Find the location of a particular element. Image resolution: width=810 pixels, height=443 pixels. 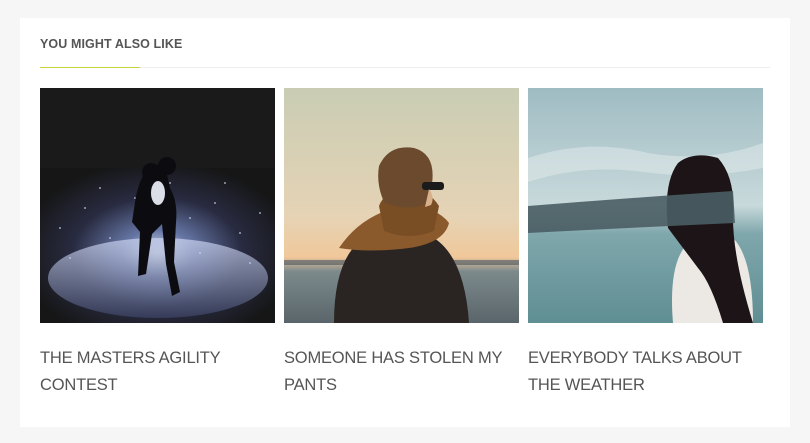

post-title-link: SOMEONE HAS STOLEN MY PANTS is located at coordinates (401, 372).